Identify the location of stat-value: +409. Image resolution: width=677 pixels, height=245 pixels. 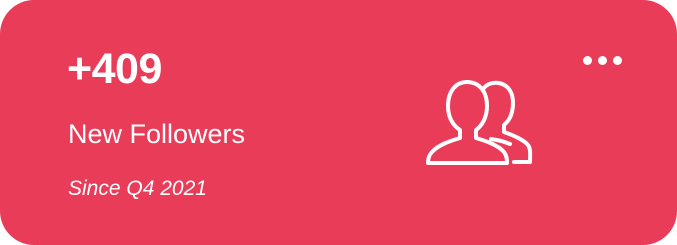
(114, 69).